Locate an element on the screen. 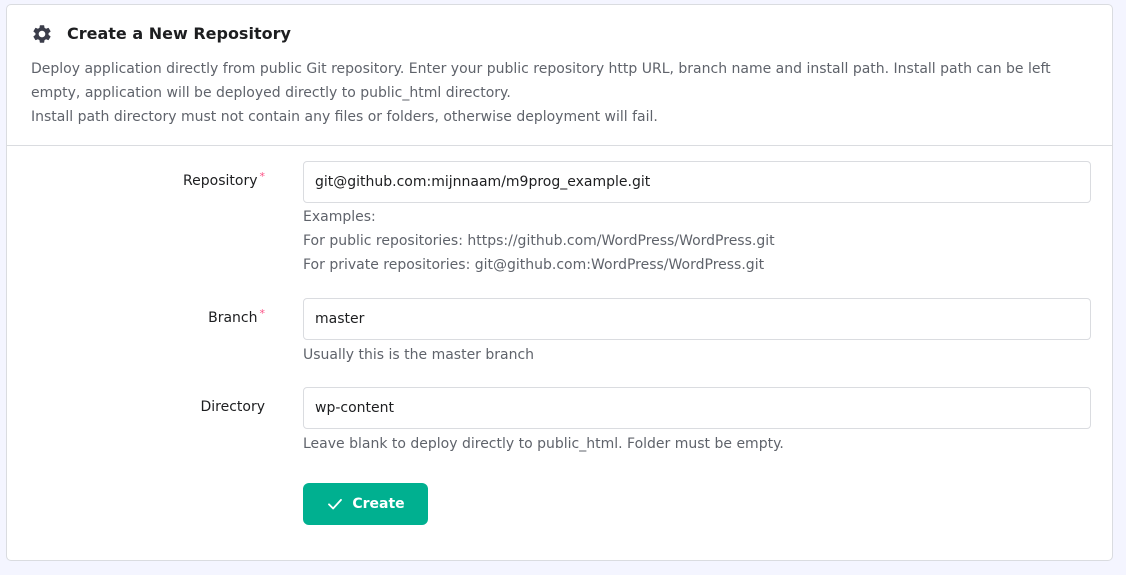 The height and width of the screenshot is (575, 1126). repository-label: Repository * is located at coordinates (136, 180).